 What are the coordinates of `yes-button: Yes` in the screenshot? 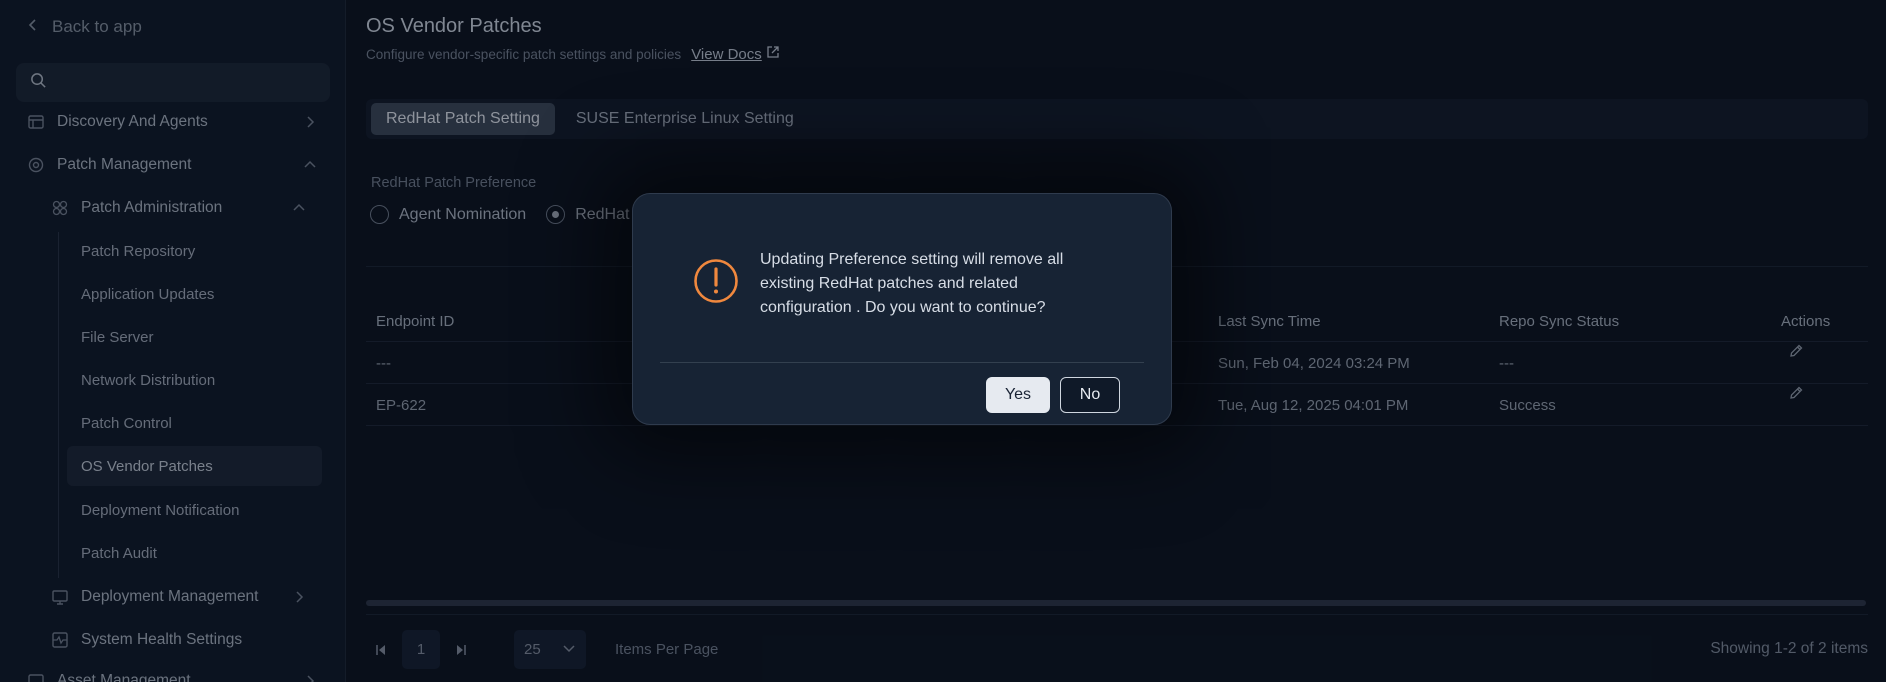 It's located at (1018, 395).